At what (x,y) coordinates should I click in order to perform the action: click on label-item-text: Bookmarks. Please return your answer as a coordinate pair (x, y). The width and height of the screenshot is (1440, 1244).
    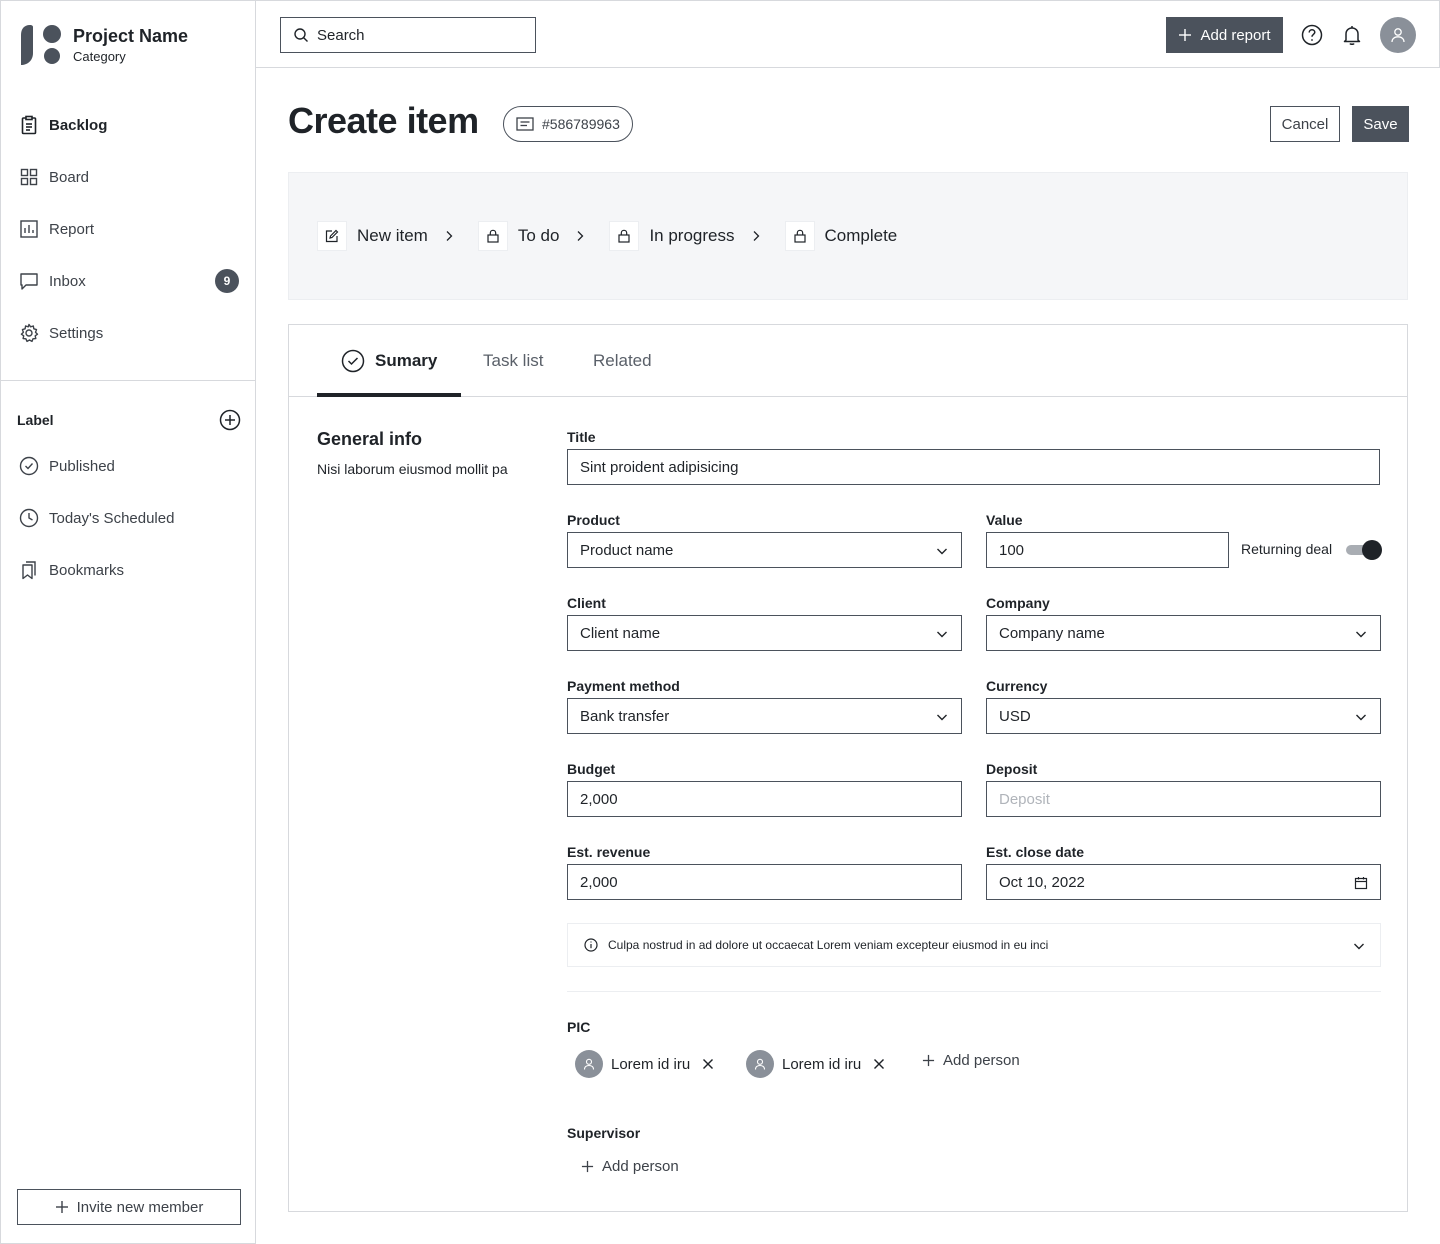
    Looking at the image, I should click on (87, 570).